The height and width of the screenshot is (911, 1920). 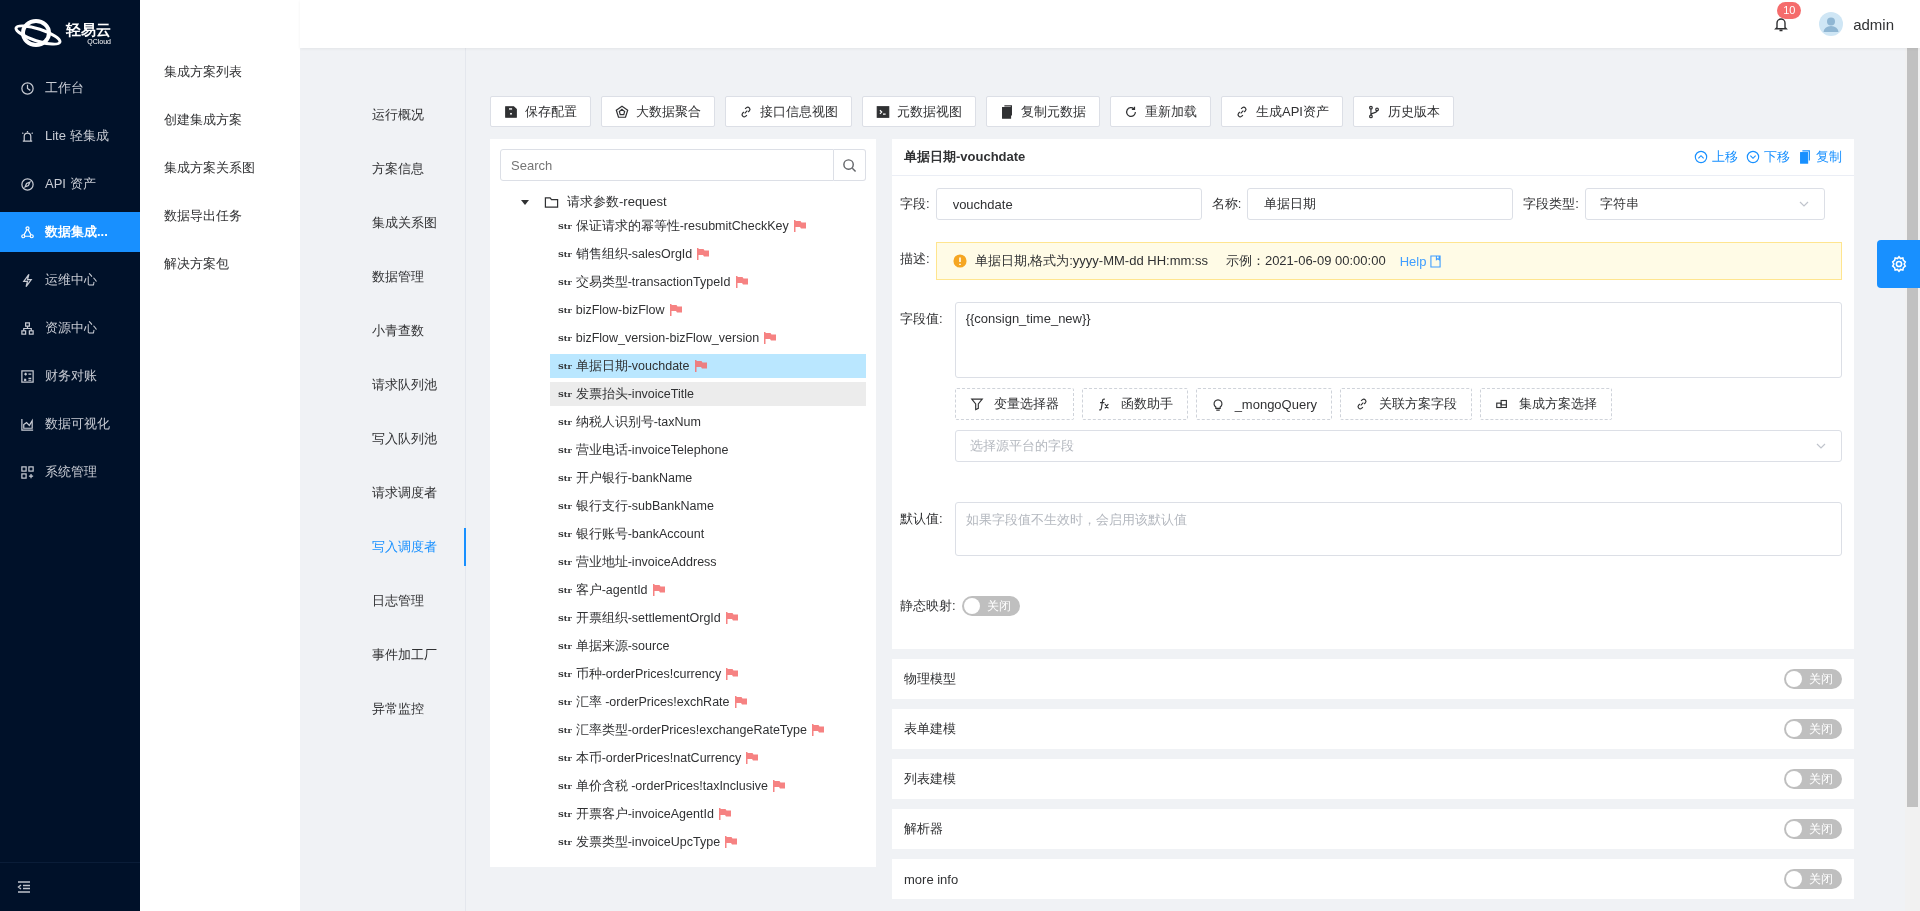 What do you see at coordinates (220, 76) in the screenshot?
I see `submenu-item: 集成方案列表` at bounding box center [220, 76].